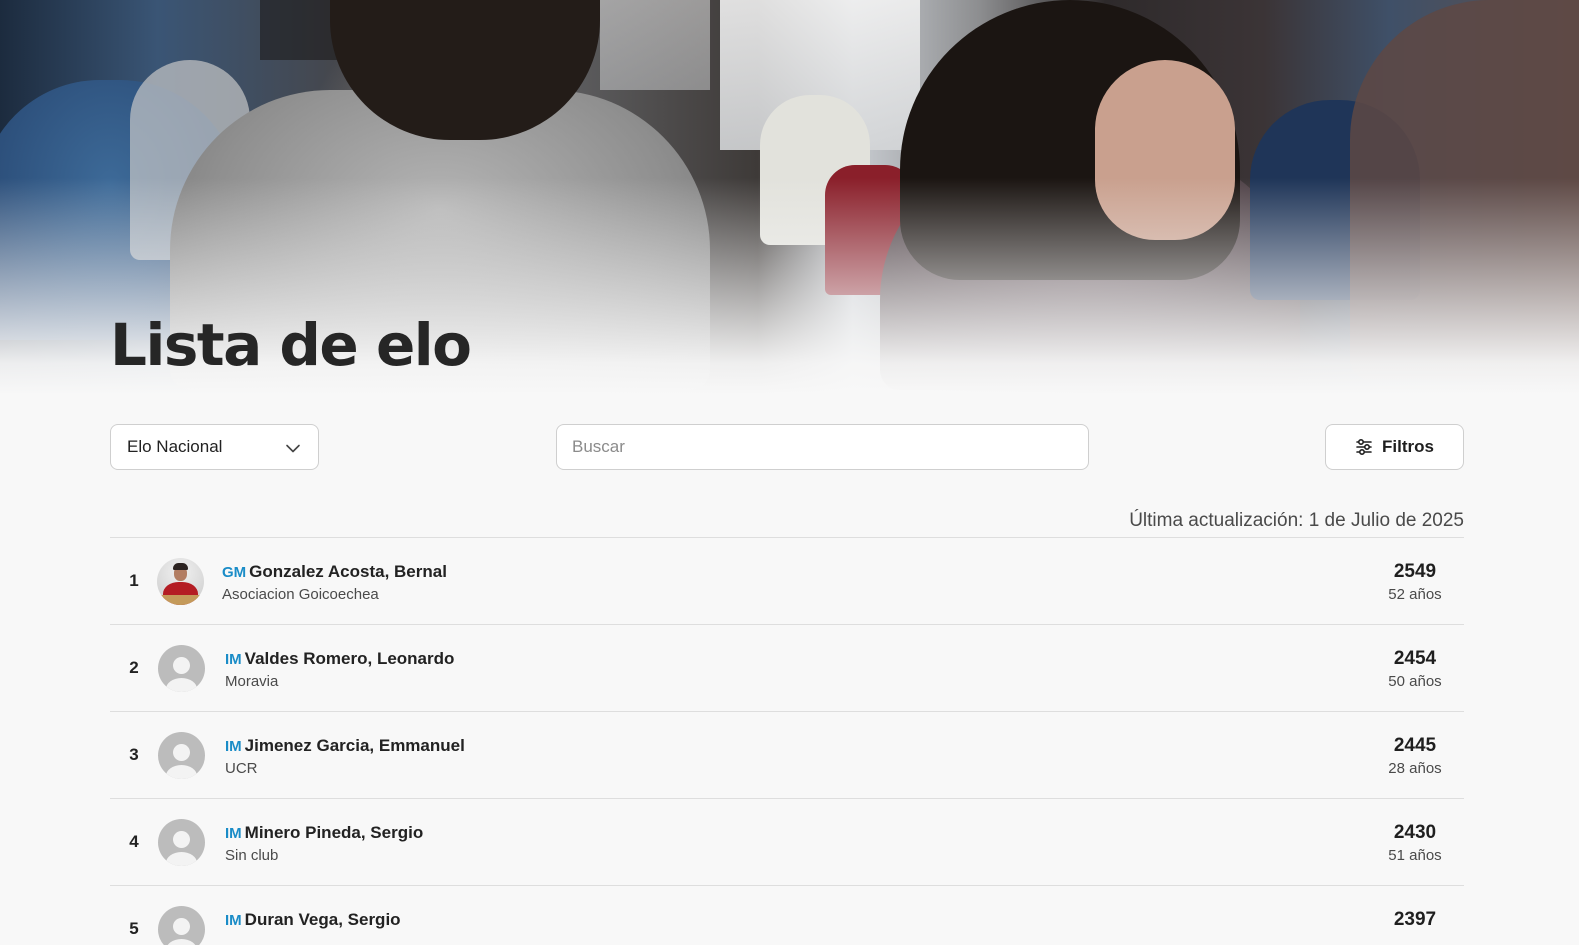 The image size is (1579, 945). I want to click on rating-type-select: Elo Nacional, so click(214, 447).